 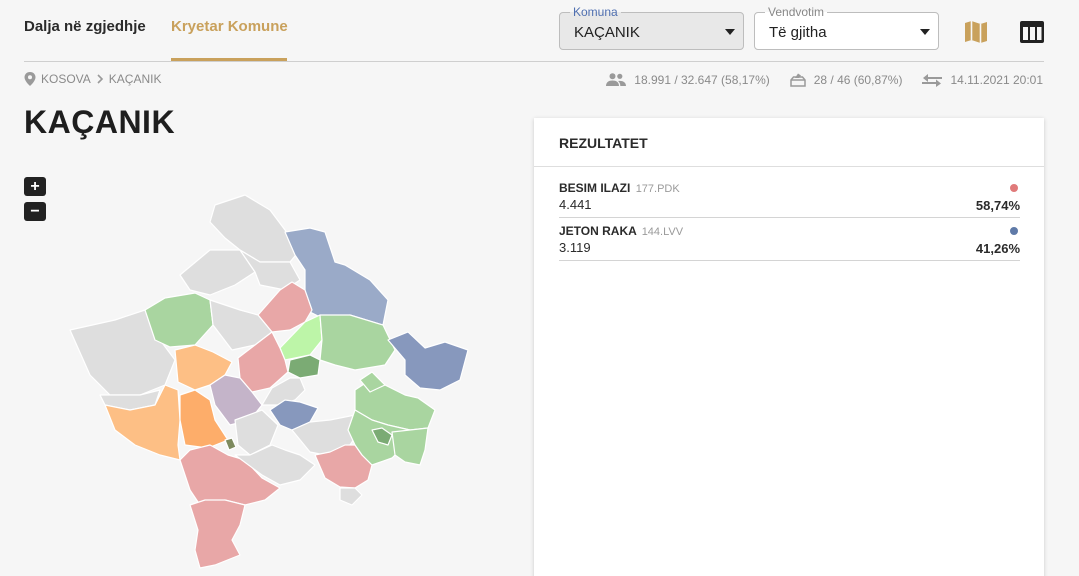 I want to click on table-icon, so click(x=1032, y=32).